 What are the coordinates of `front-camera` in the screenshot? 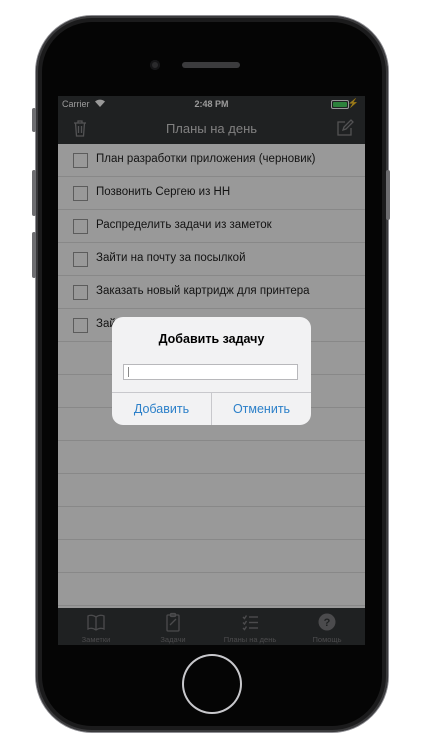 It's located at (155, 65).